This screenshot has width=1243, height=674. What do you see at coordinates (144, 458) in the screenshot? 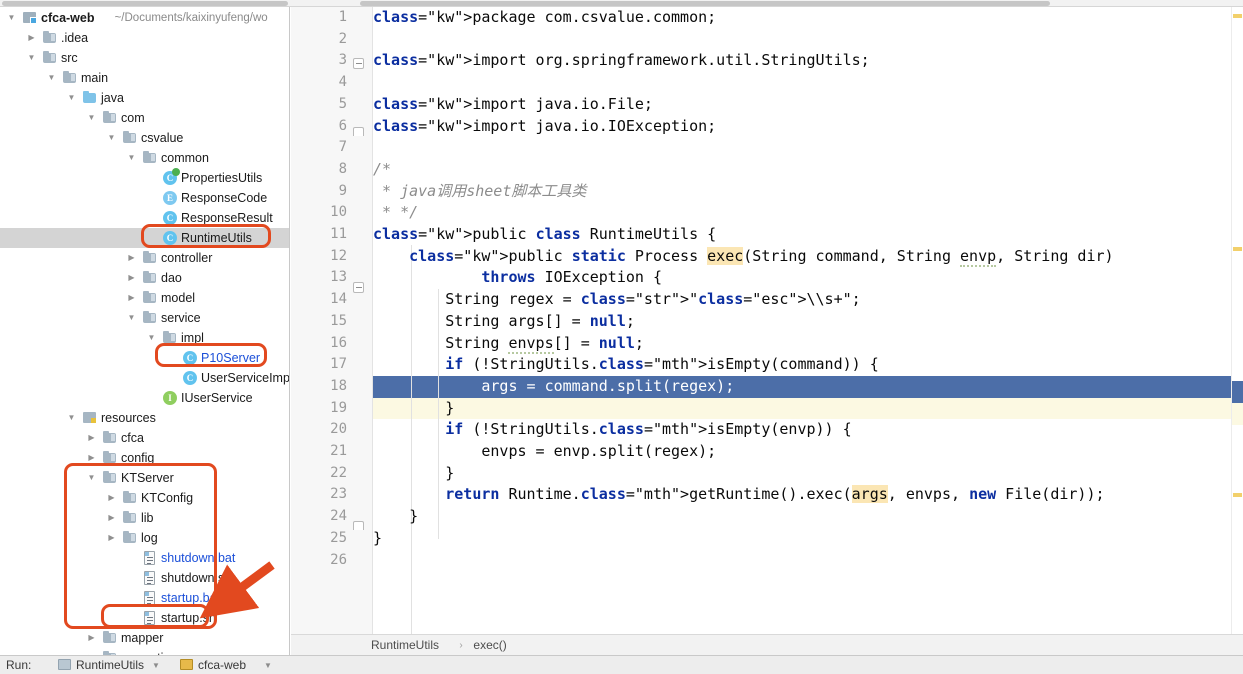
I see `tree-item-config: config` at bounding box center [144, 458].